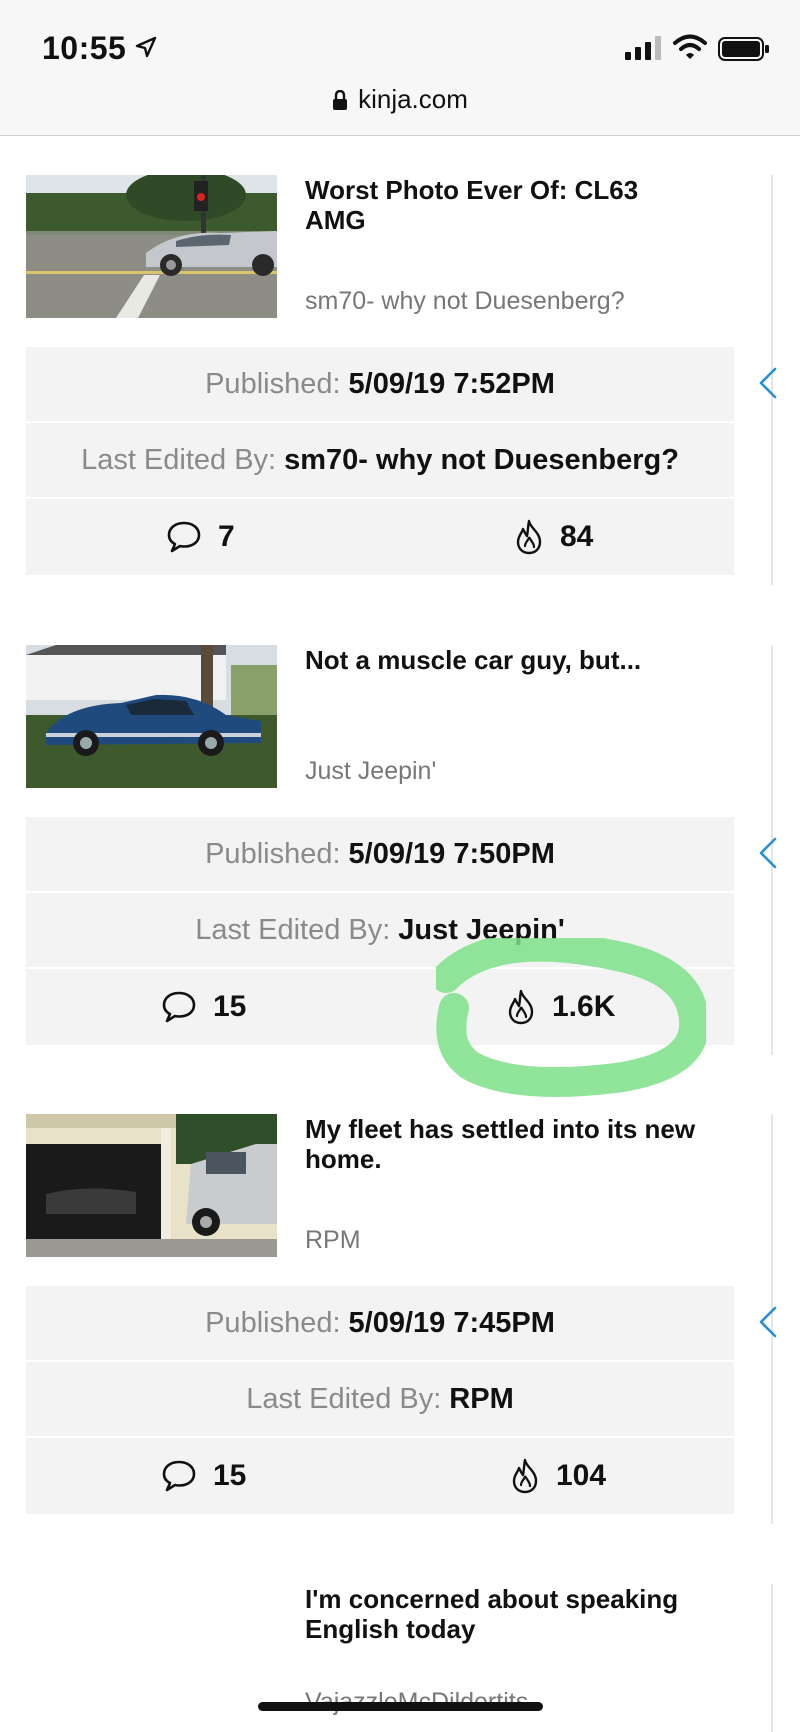 The height and width of the screenshot is (1732, 800). What do you see at coordinates (413, 99) in the screenshot?
I see `url-text: kinja.com` at bounding box center [413, 99].